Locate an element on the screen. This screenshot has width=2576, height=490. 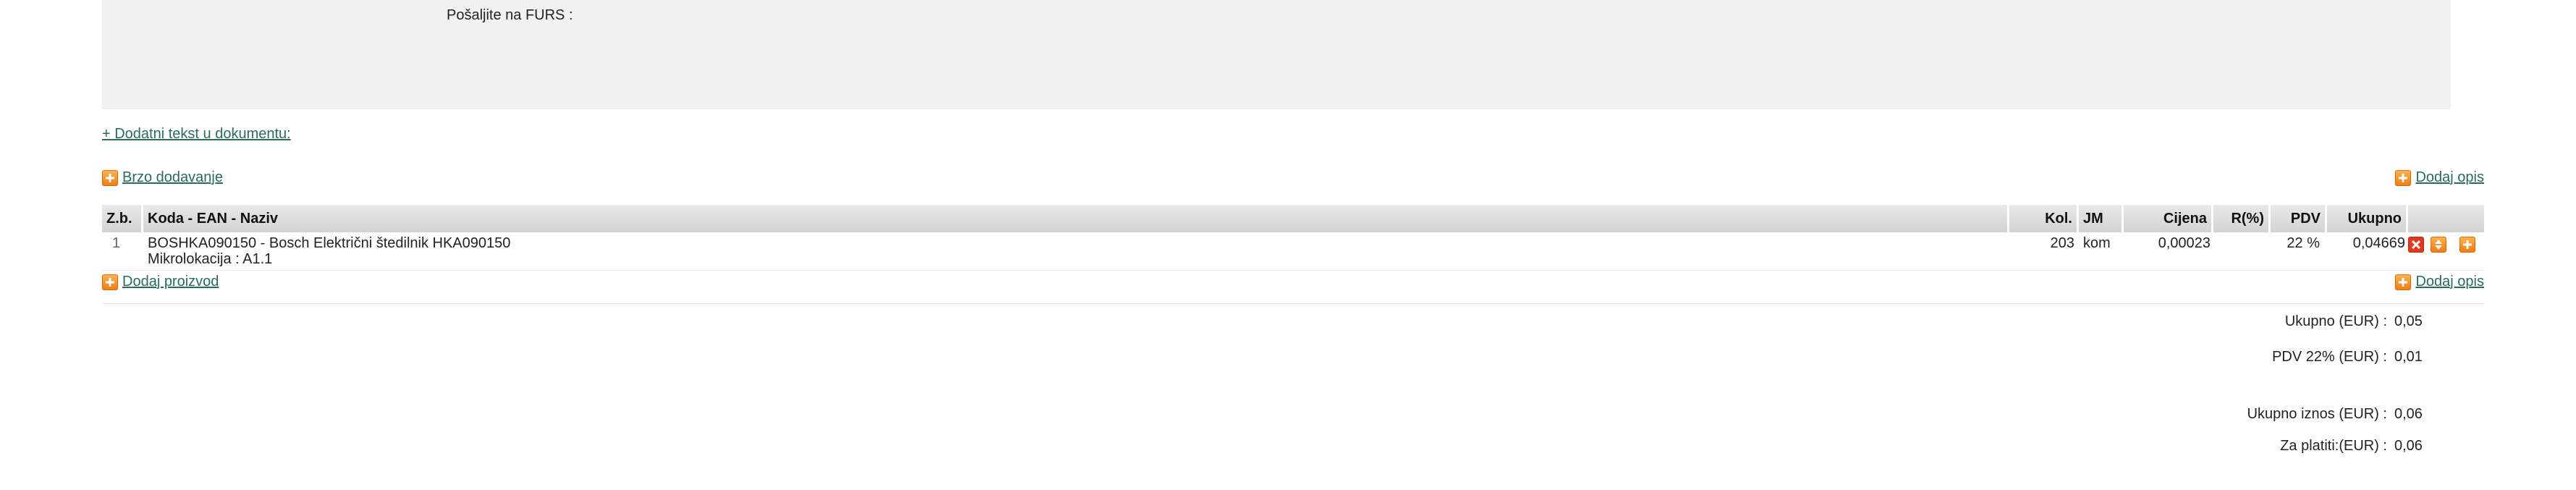
additional-text-link: + Dodatni tekst u dokumentu: is located at coordinates (197, 134).